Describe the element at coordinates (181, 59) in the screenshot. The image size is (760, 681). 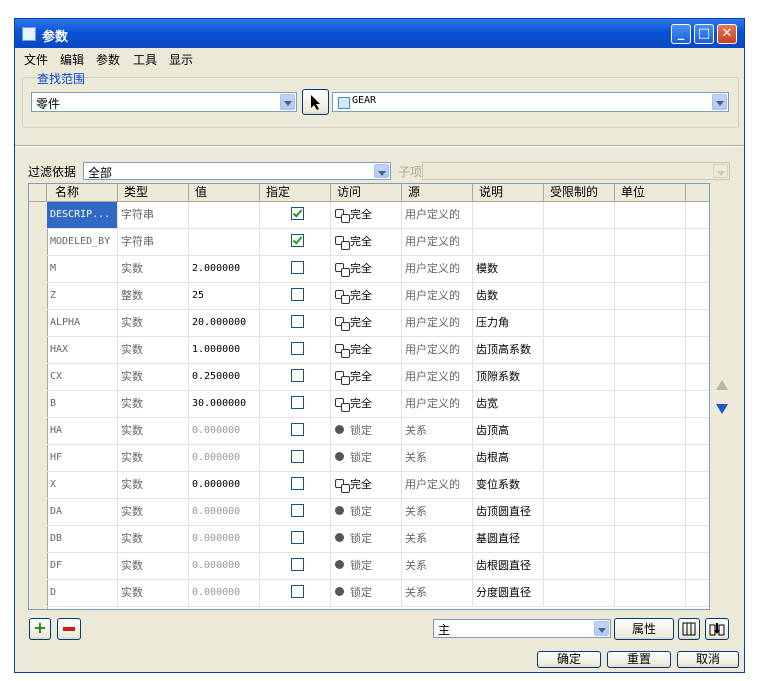
I see `menu-display: 显示` at that location.